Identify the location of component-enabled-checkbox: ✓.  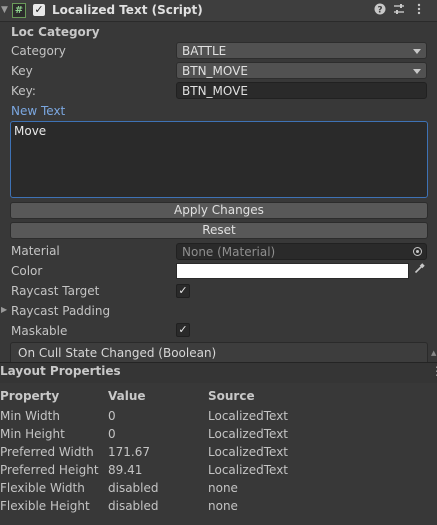
(39, 10).